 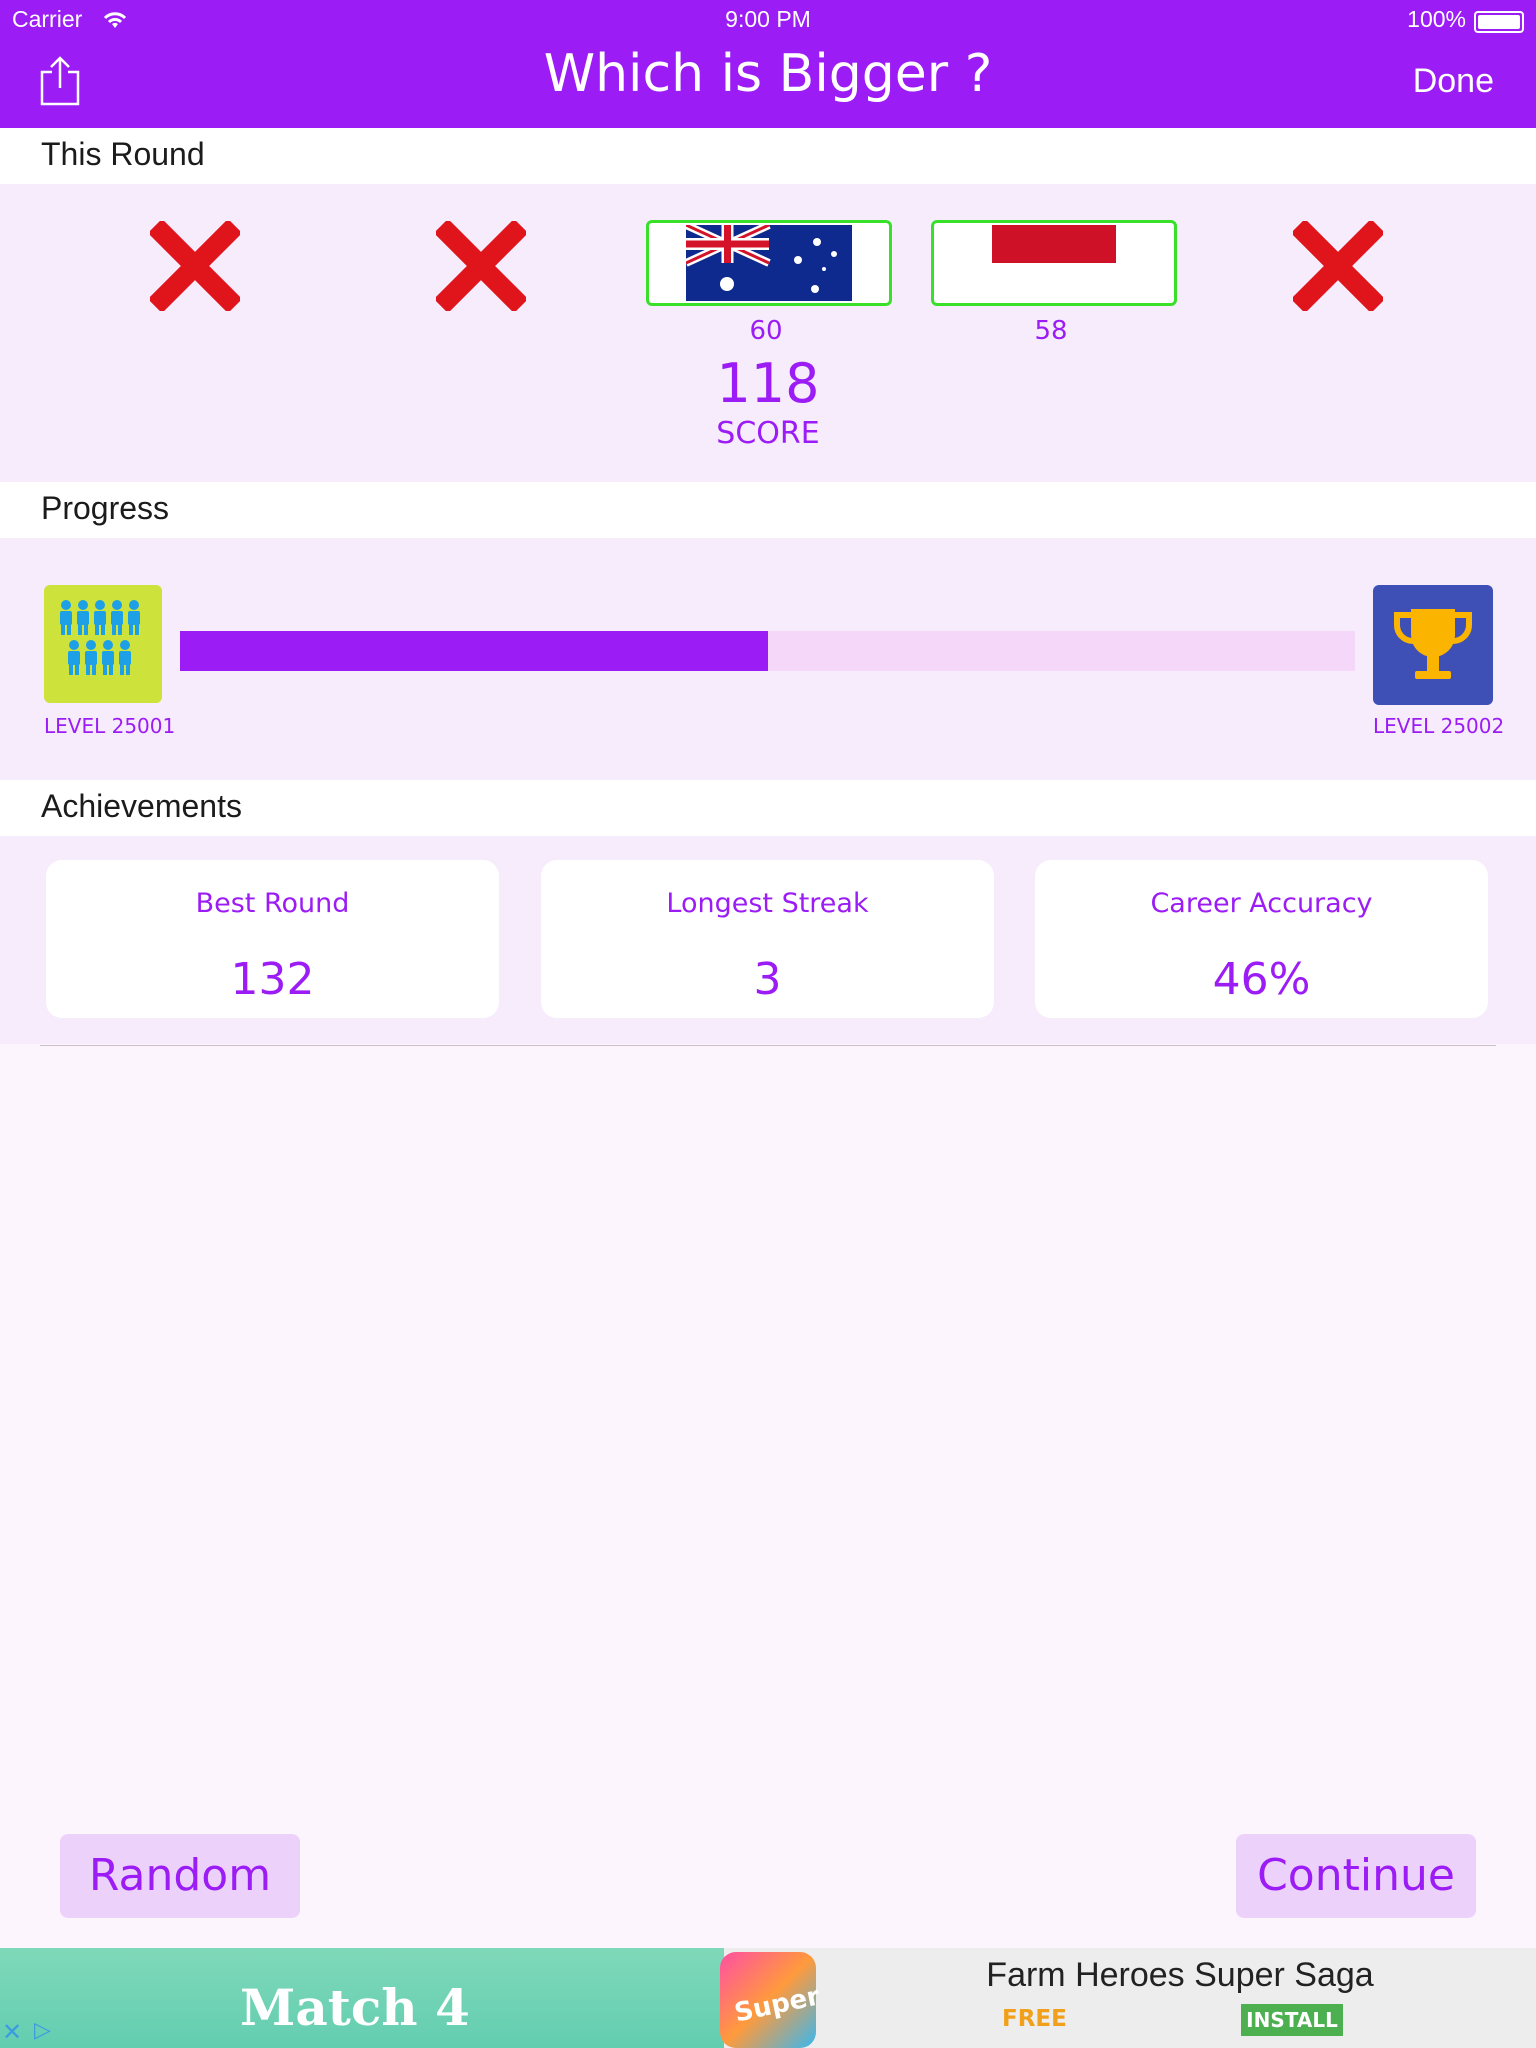 I want to click on random-button: Random, so click(x=180, y=1876).